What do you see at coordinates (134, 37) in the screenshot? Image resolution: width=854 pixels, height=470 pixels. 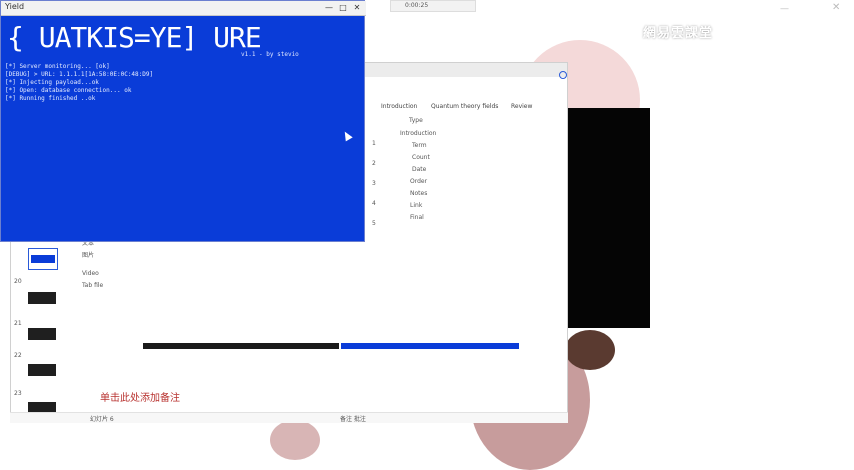 I see `console-banner: { UATKIS=YE] URE` at bounding box center [134, 37].